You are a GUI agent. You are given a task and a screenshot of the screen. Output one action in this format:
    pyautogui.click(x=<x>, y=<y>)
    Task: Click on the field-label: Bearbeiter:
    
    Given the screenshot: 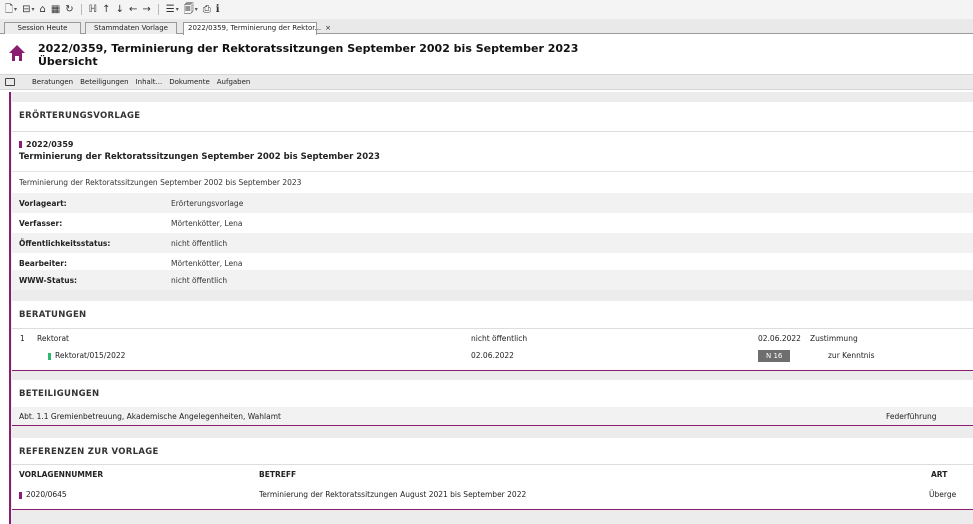 What is the action you would take?
    pyautogui.click(x=43, y=263)
    